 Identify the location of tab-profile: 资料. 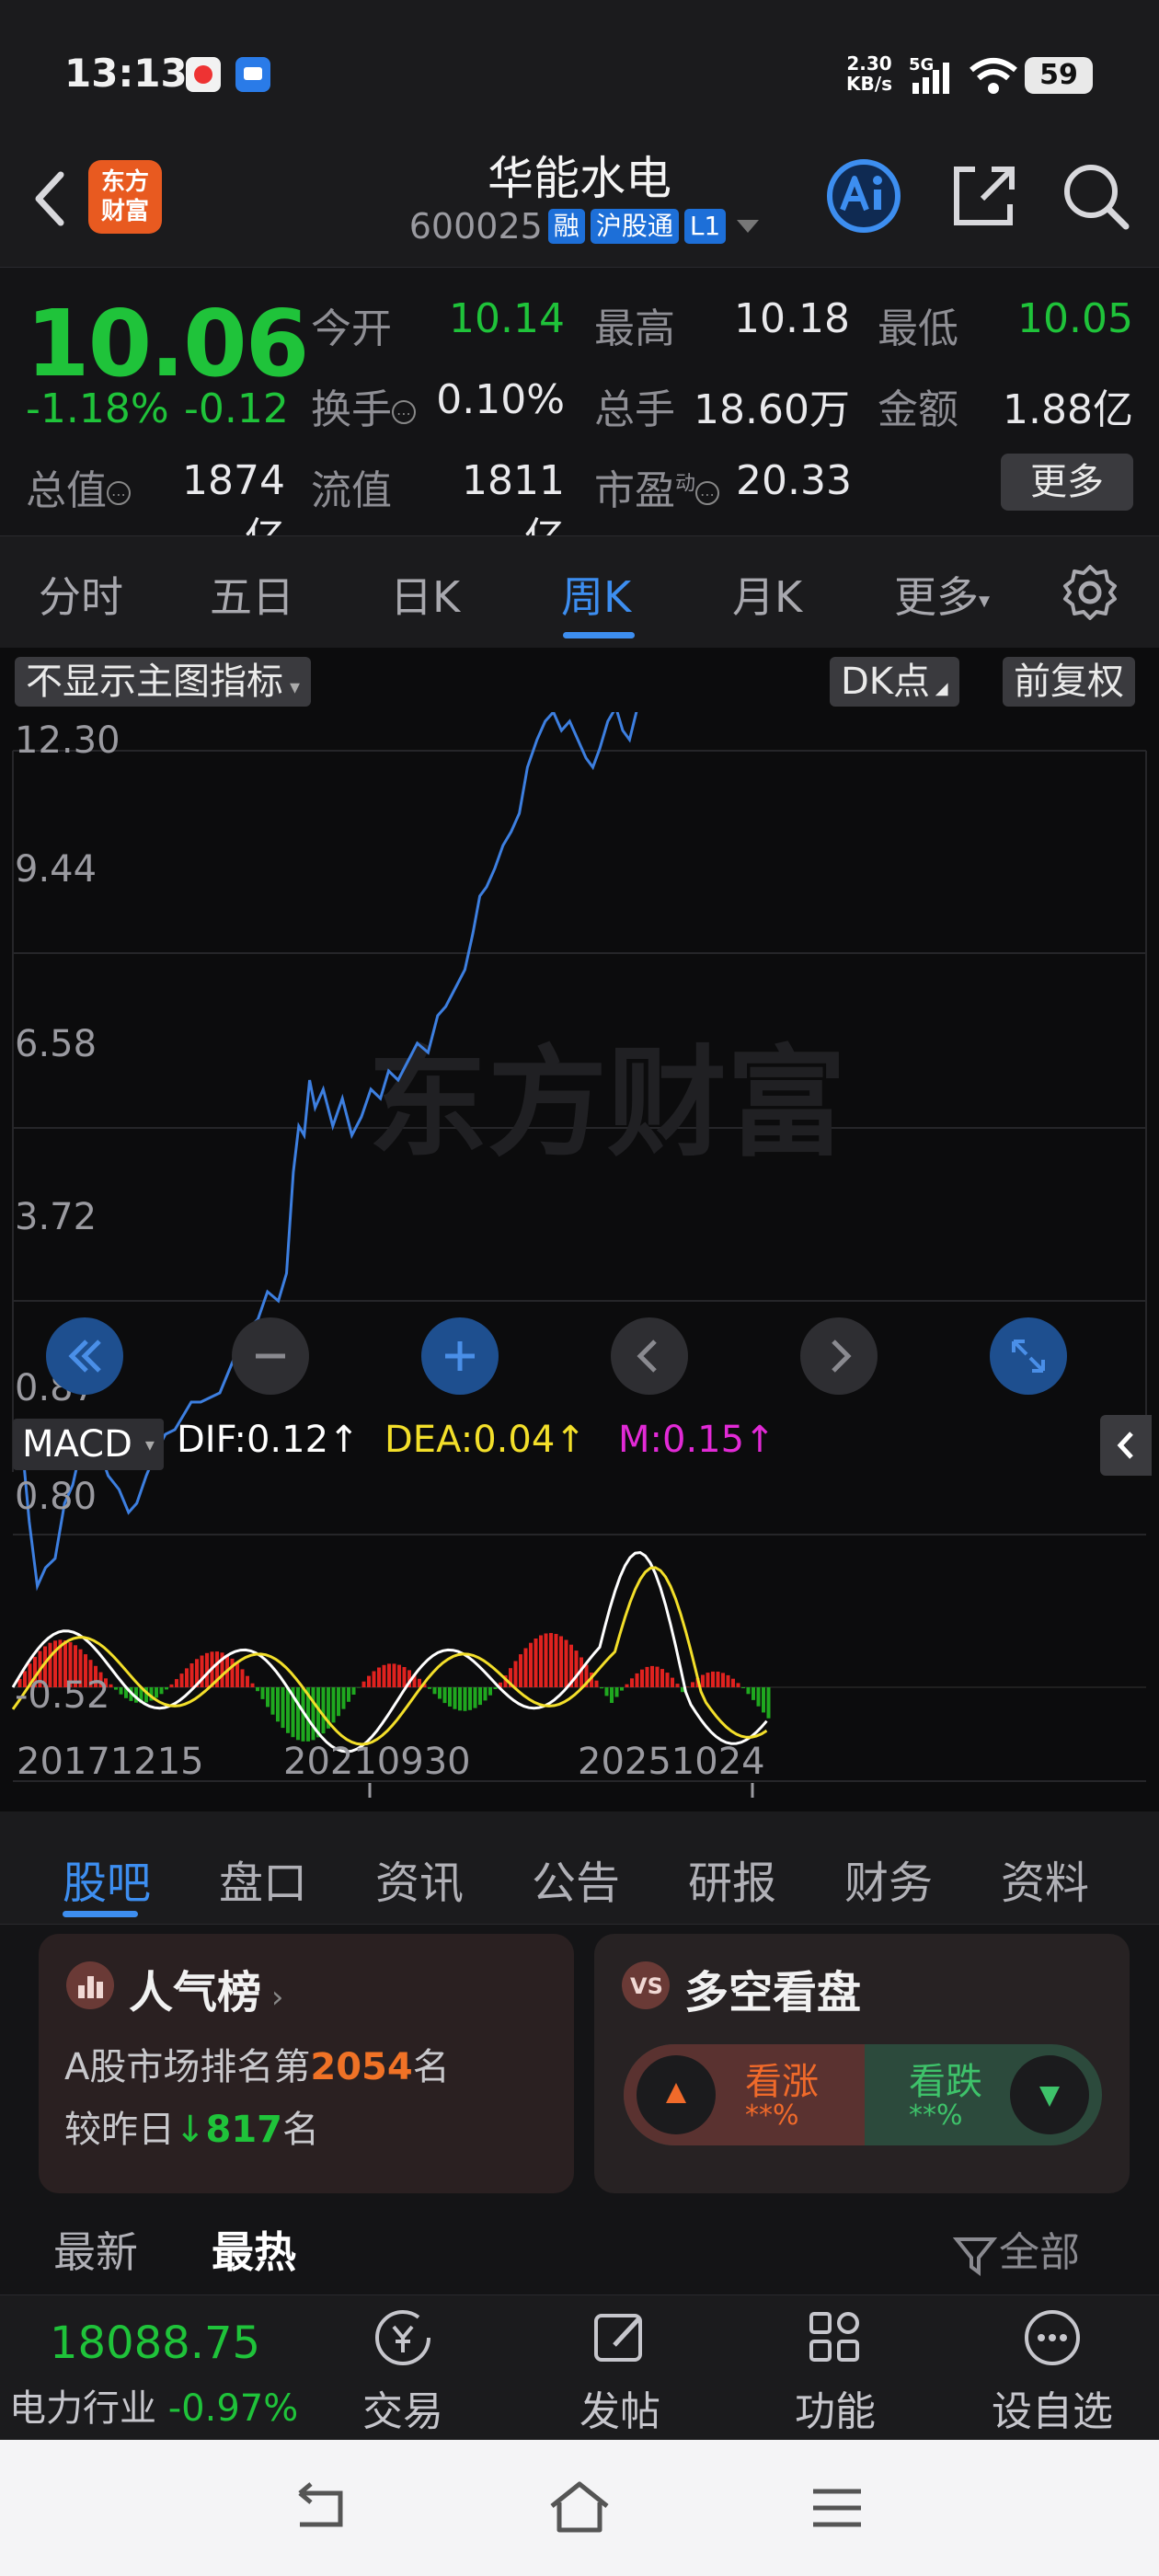
(1045, 1878).